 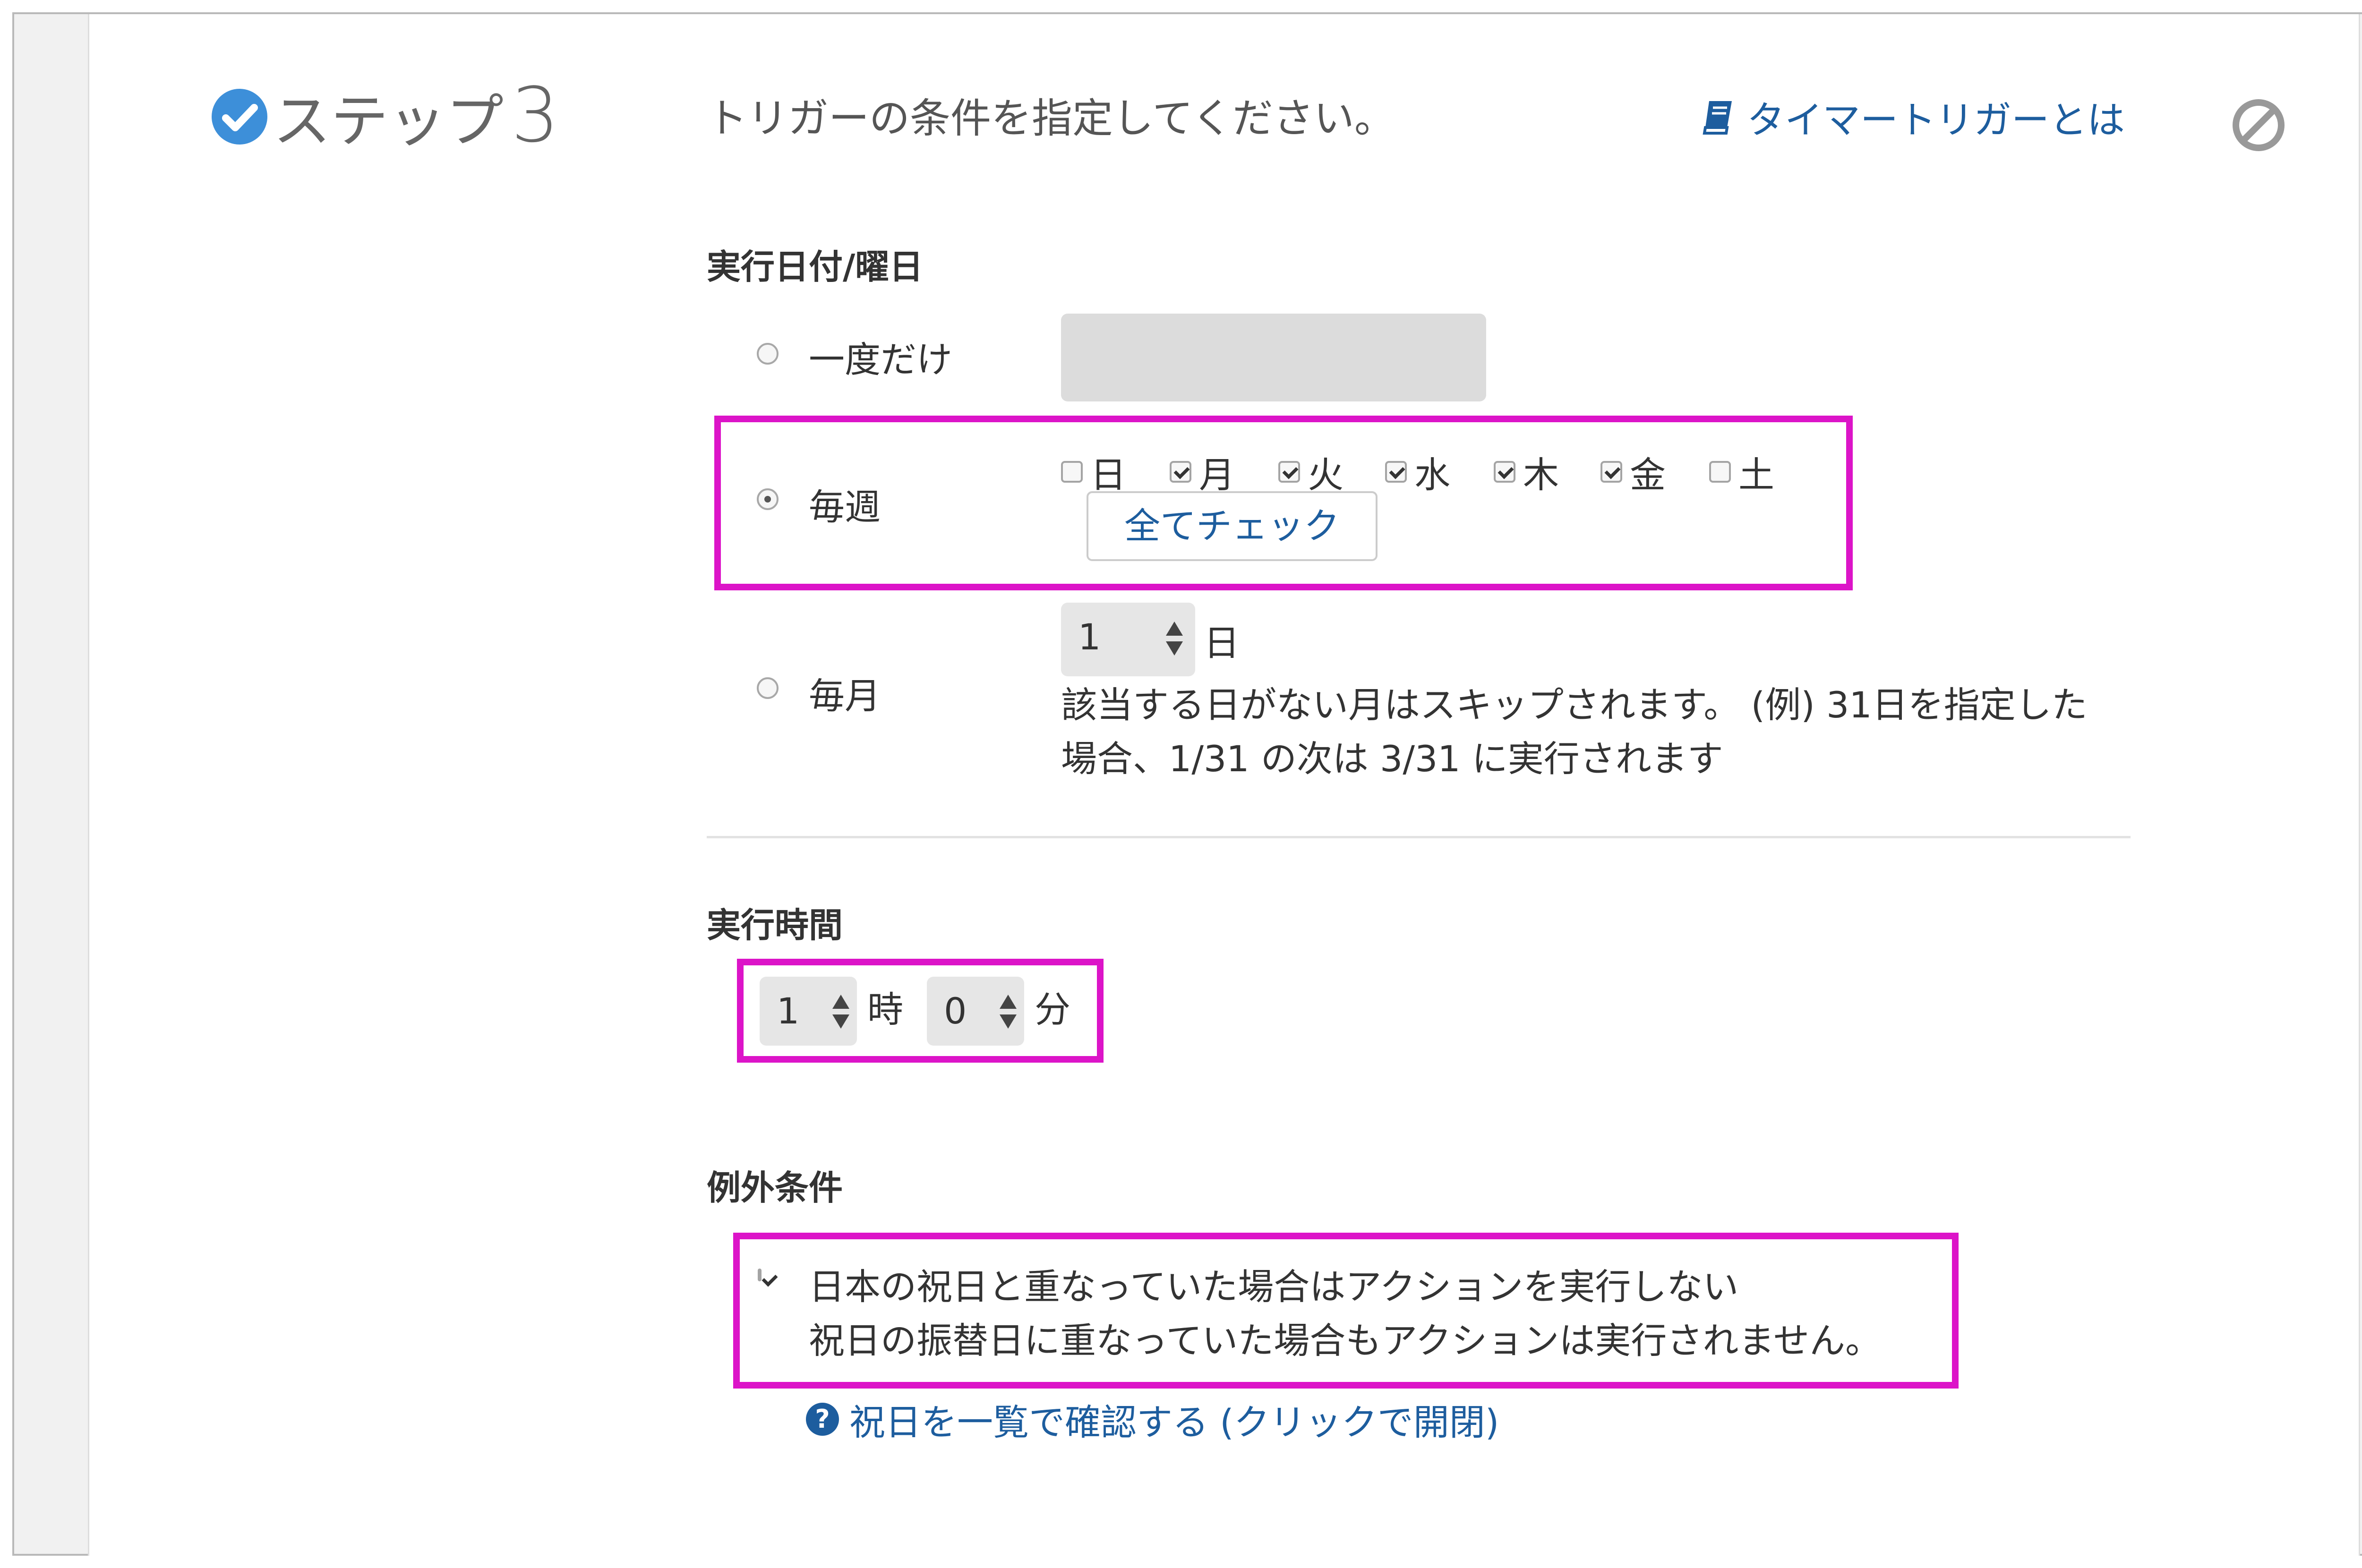 I want to click on skip-holiday-label: 日本の祝日と重なっていた場合はアクションを実行しない, so click(x=1274, y=1287).